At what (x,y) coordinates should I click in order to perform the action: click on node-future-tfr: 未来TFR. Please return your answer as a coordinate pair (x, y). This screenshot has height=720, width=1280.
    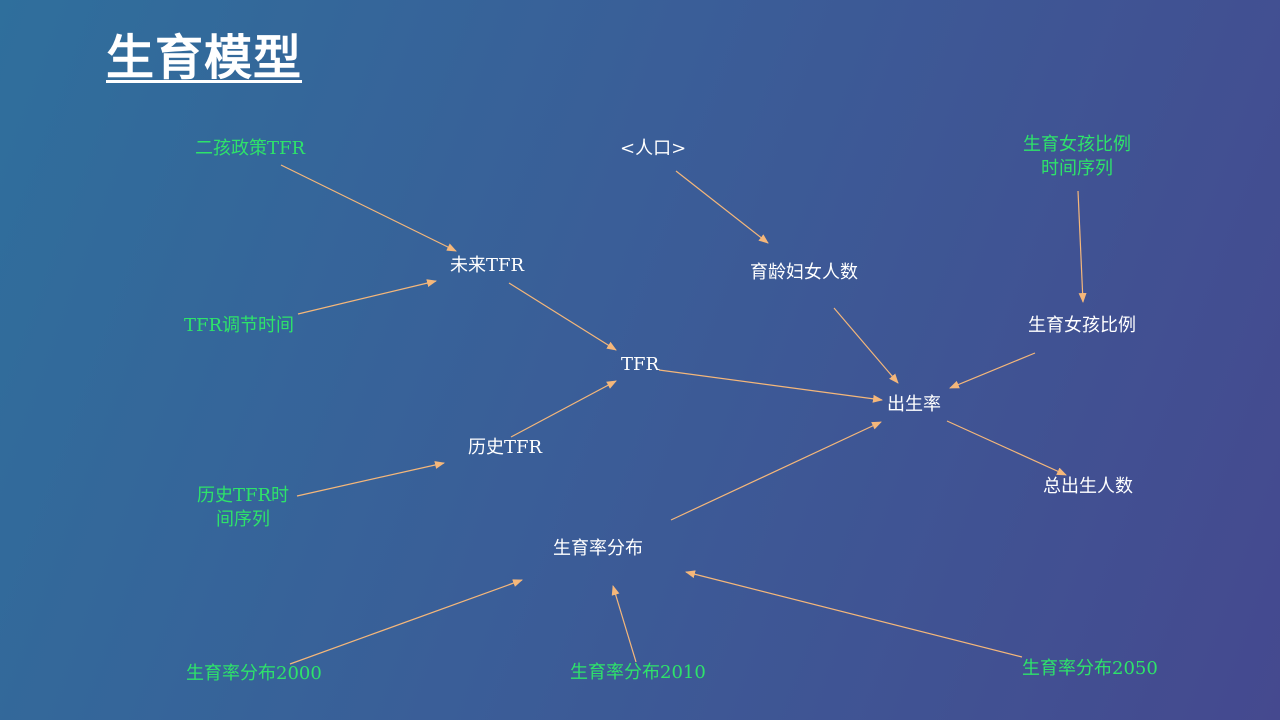
    Looking at the image, I should click on (487, 265).